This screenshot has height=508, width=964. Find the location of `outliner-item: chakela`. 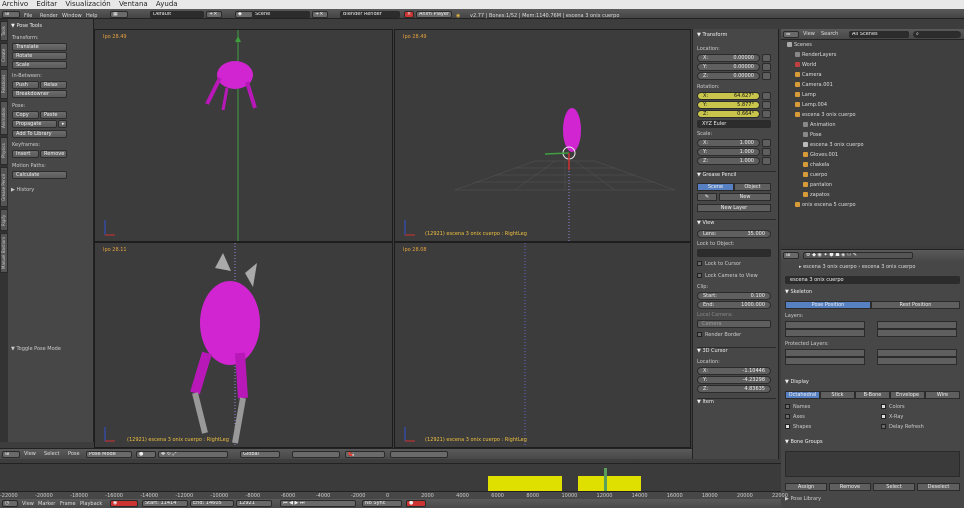

outliner-item: chakela is located at coordinates (816, 165).